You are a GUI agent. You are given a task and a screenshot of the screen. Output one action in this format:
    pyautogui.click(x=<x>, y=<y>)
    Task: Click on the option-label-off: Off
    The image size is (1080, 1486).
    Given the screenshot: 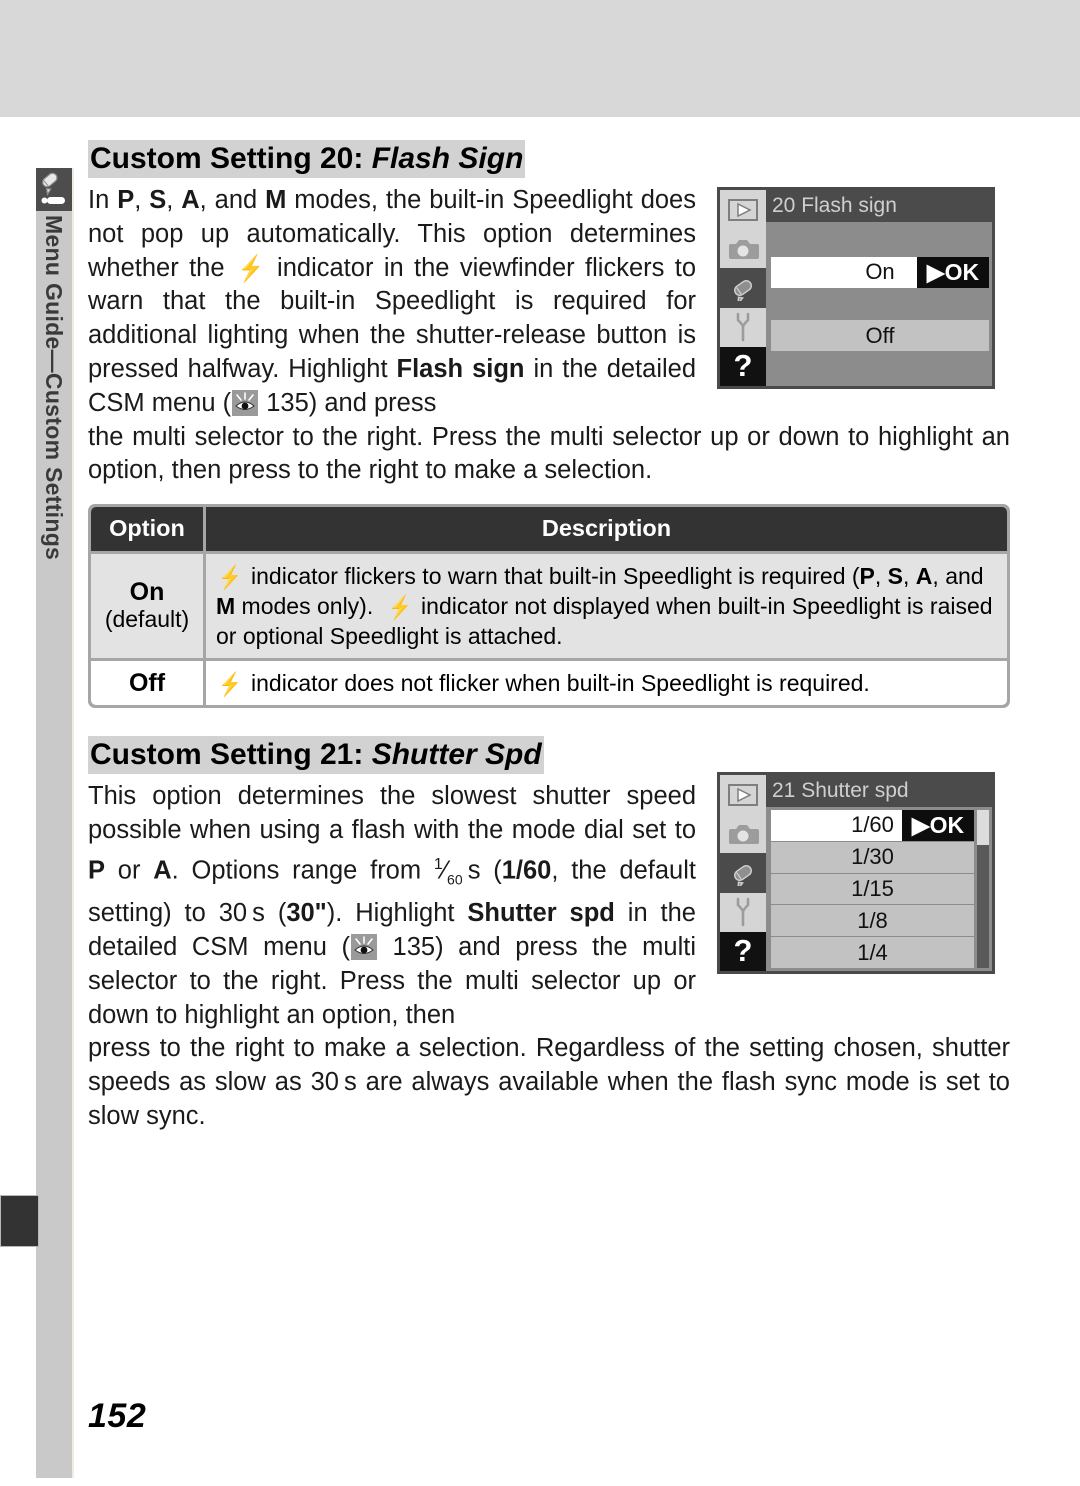 What is the action you would take?
    pyautogui.click(x=147, y=682)
    